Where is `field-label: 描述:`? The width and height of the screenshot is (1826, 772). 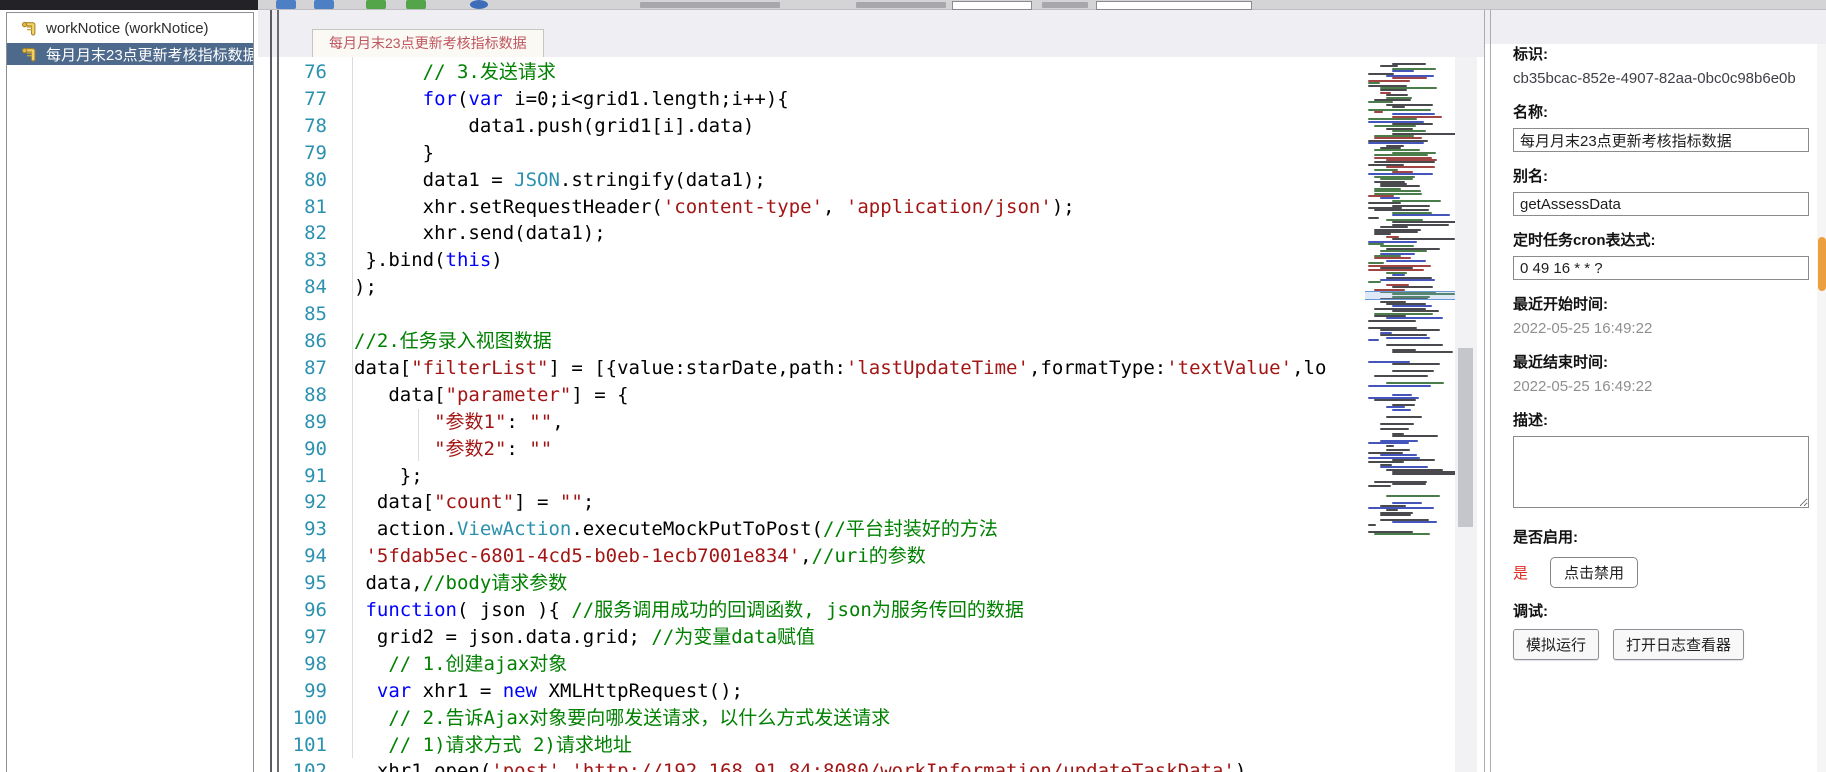 field-label: 描述: is located at coordinates (1530, 420).